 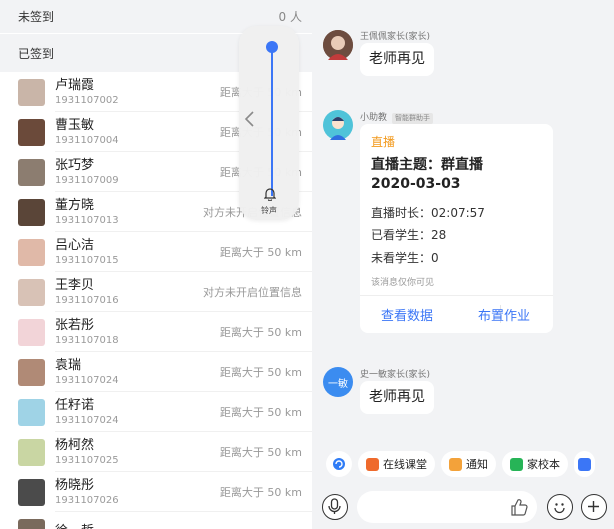 I want to click on student-row: 任籽诺 1931107024 距离大于 50 km, so click(x=156, y=412).